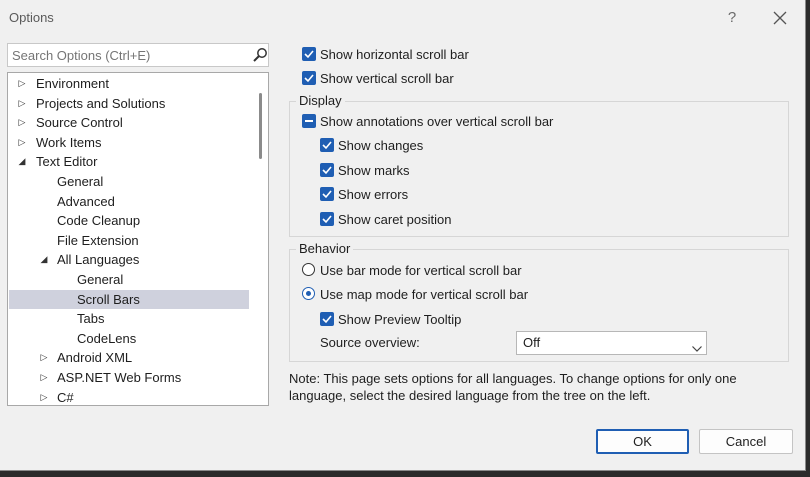  Describe the element at coordinates (402, 18) in the screenshot. I see `title-bar: Options ?` at that location.